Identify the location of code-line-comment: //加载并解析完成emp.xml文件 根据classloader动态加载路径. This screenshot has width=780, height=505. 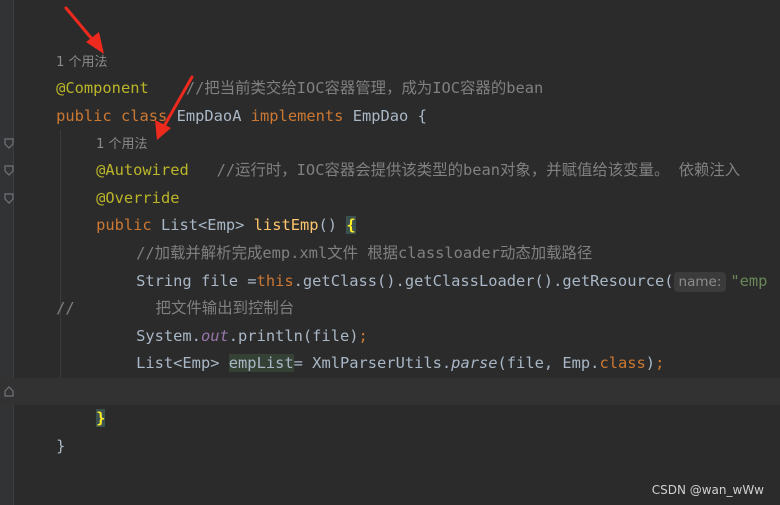
(390, 237).